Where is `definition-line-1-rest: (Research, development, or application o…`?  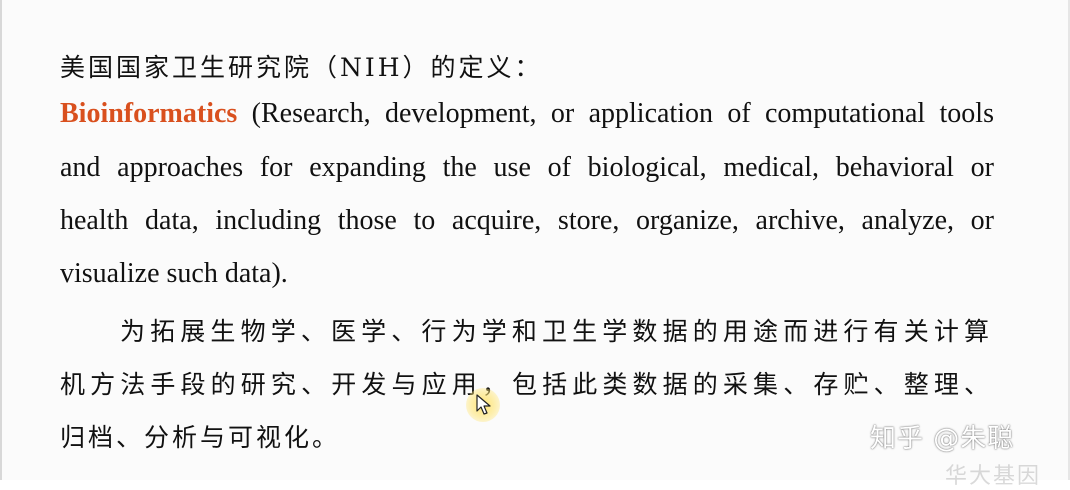
definition-line-1-rest: (Research, development, or application o… is located at coordinates (615, 113).